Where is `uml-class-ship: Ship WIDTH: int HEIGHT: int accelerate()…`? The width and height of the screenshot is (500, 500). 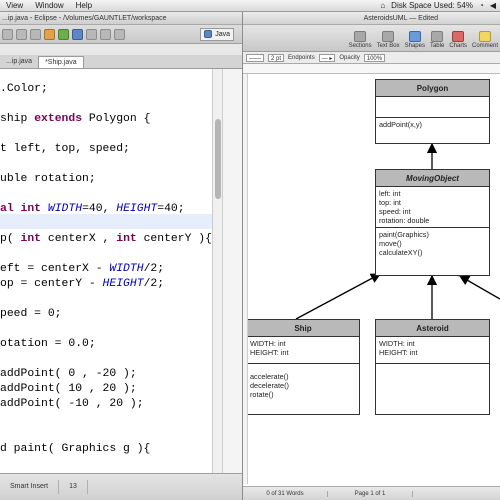 uml-class-ship: Ship WIDTH: int HEIGHT: int accelerate()… is located at coordinates (304, 367).